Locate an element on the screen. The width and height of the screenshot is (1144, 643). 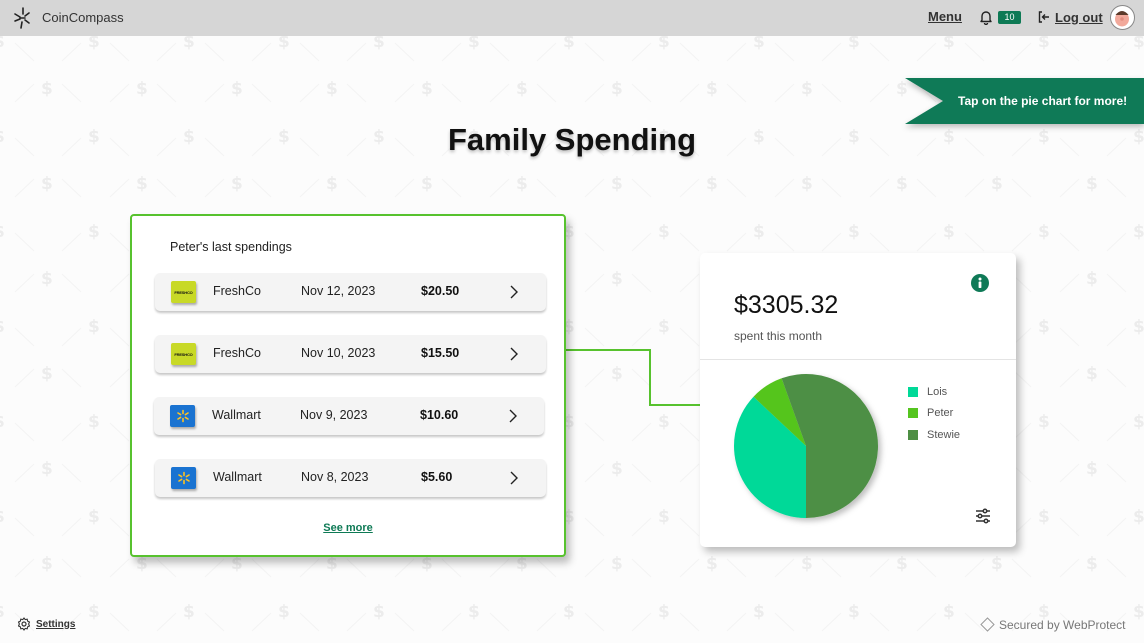
avatar-face-icon is located at coordinates (1122, 19).